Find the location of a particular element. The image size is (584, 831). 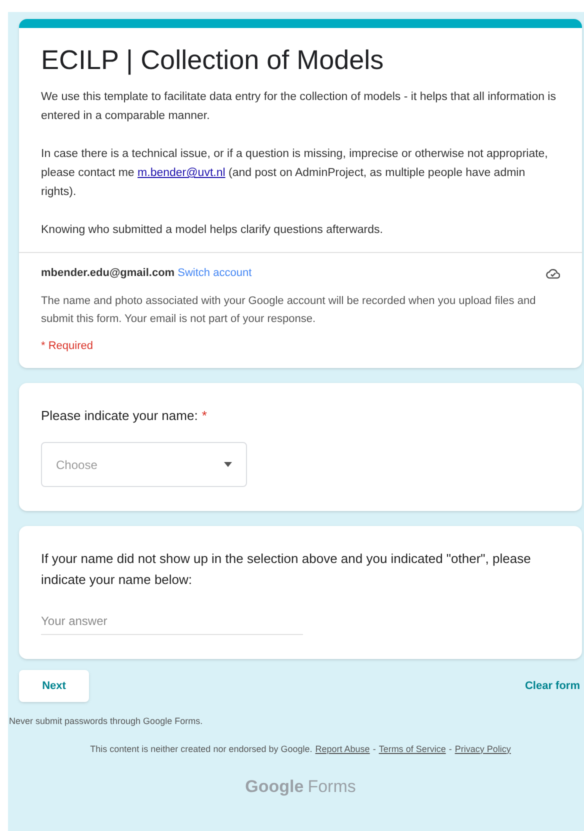

email-link: m.bender@uvt.nl is located at coordinates (182, 173).